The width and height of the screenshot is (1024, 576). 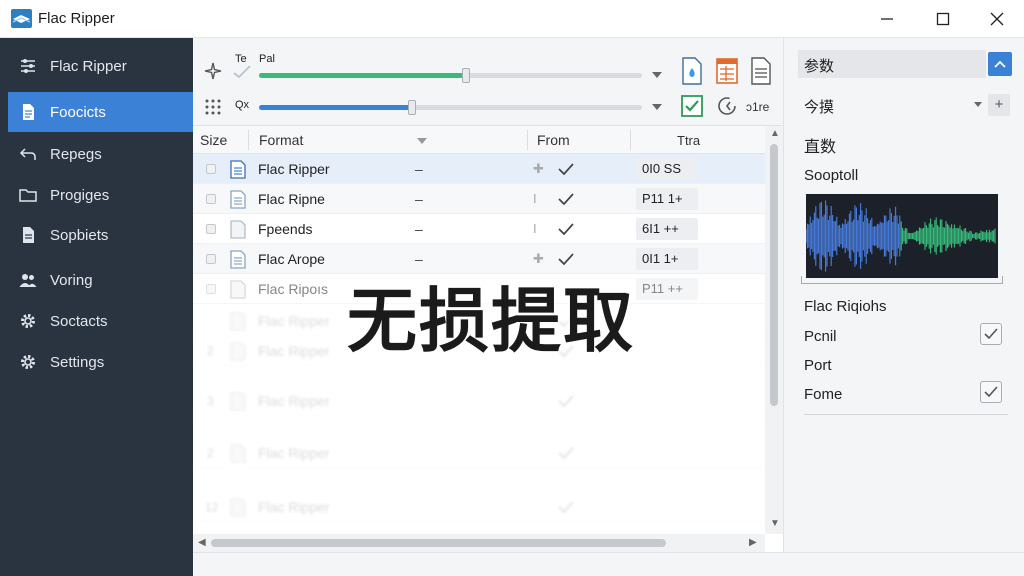 What do you see at coordinates (213, 140) in the screenshot?
I see `column-header-size: Size` at bounding box center [213, 140].